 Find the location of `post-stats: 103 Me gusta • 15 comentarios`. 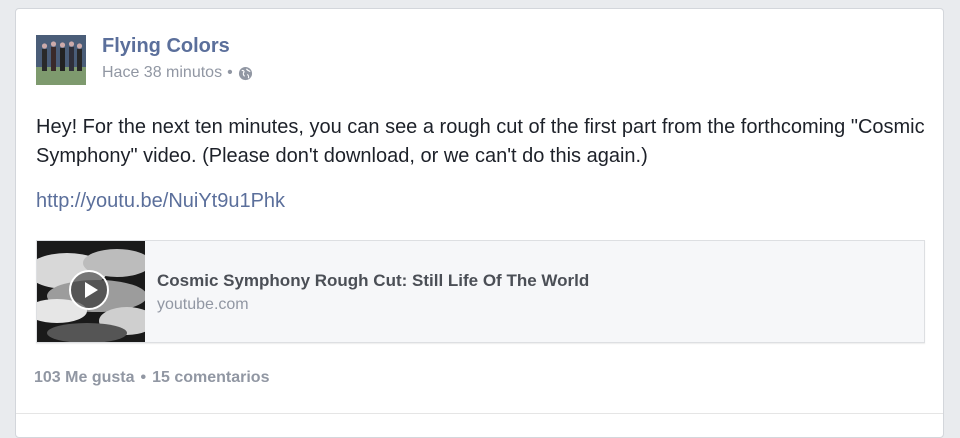

post-stats: 103 Me gusta • 15 comentarios is located at coordinates (151, 378).